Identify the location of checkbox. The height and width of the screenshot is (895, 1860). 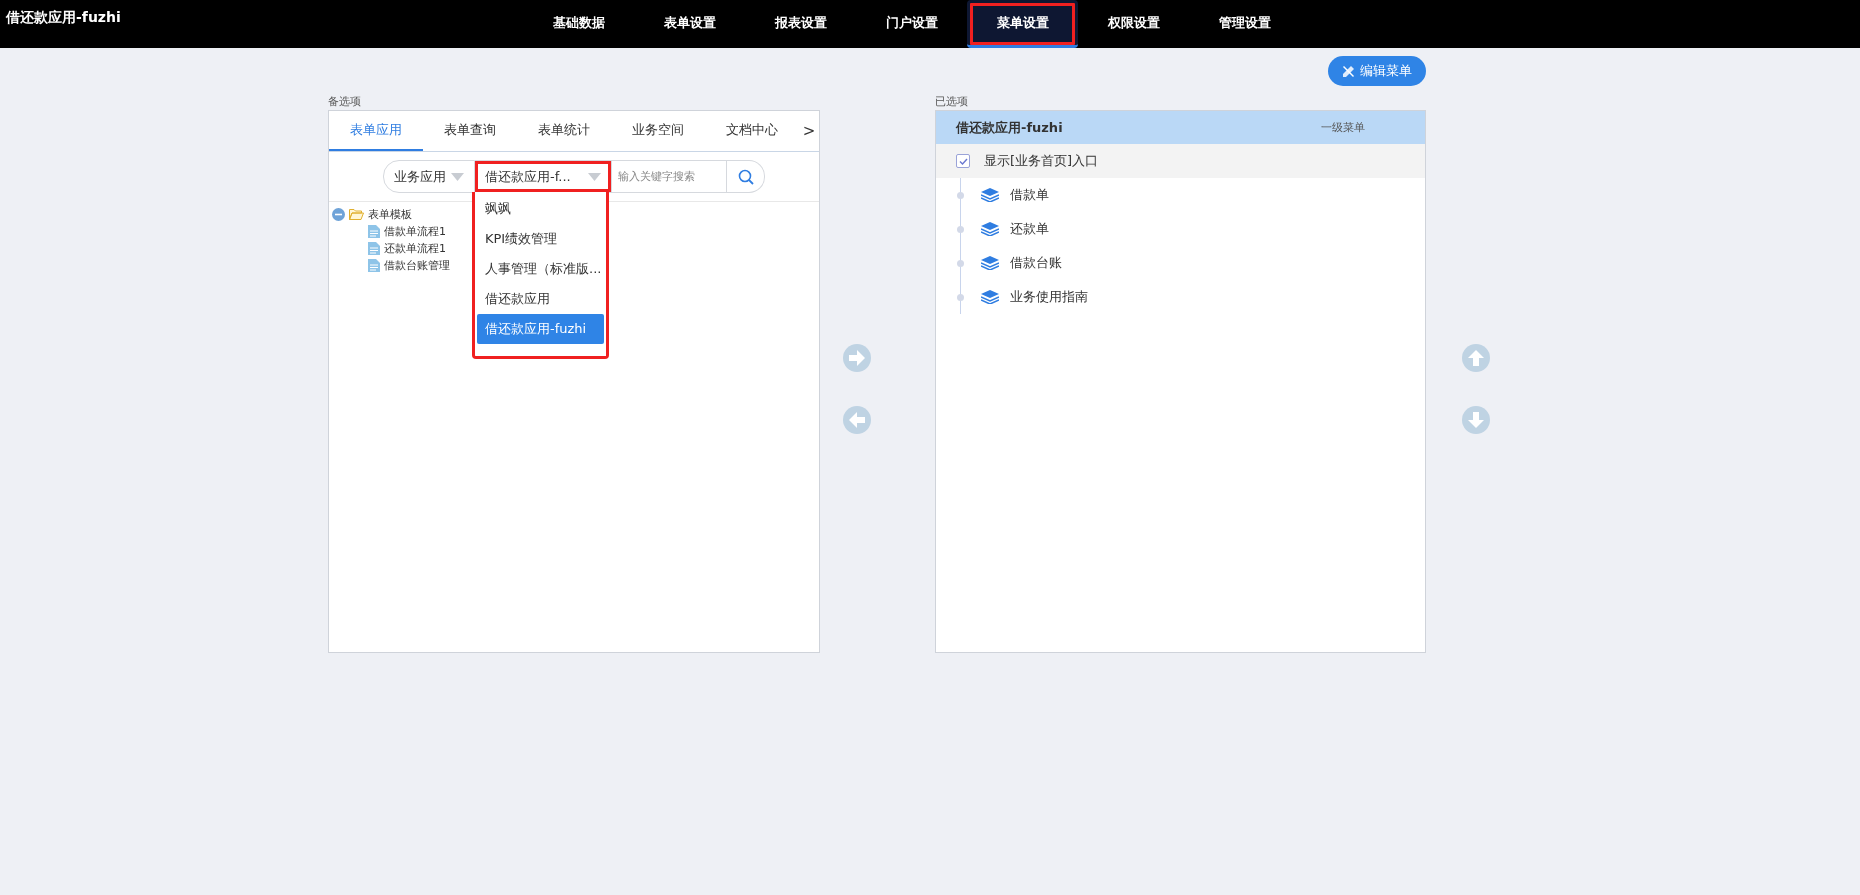
(963, 161).